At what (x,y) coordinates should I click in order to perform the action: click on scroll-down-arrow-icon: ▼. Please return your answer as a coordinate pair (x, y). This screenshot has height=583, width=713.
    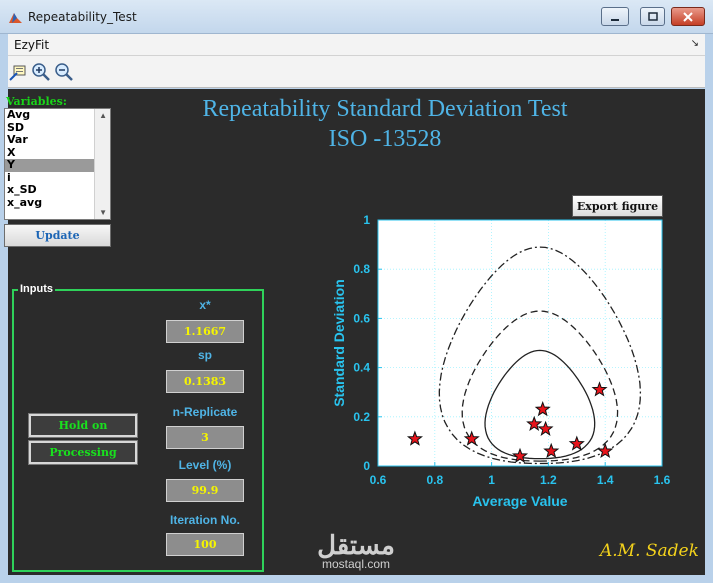
    Looking at the image, I should click on (103, 212).